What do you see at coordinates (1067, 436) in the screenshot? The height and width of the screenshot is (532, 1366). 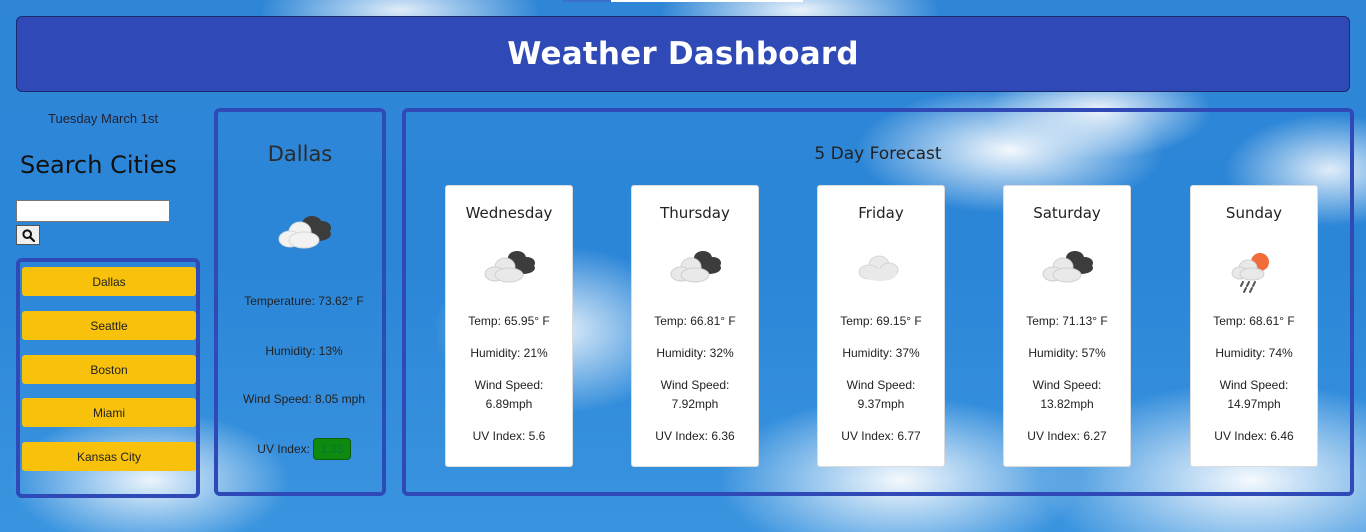 I see `forecast-uv: UV Index: 6.27` at bounding box center [1067, 436].